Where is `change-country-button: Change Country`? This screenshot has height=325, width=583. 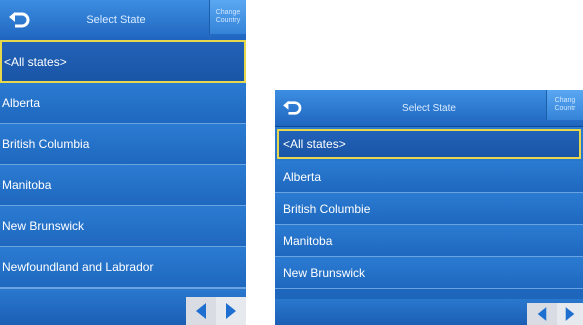 change-country-button: Change Country is located at coordinates (227, 17).